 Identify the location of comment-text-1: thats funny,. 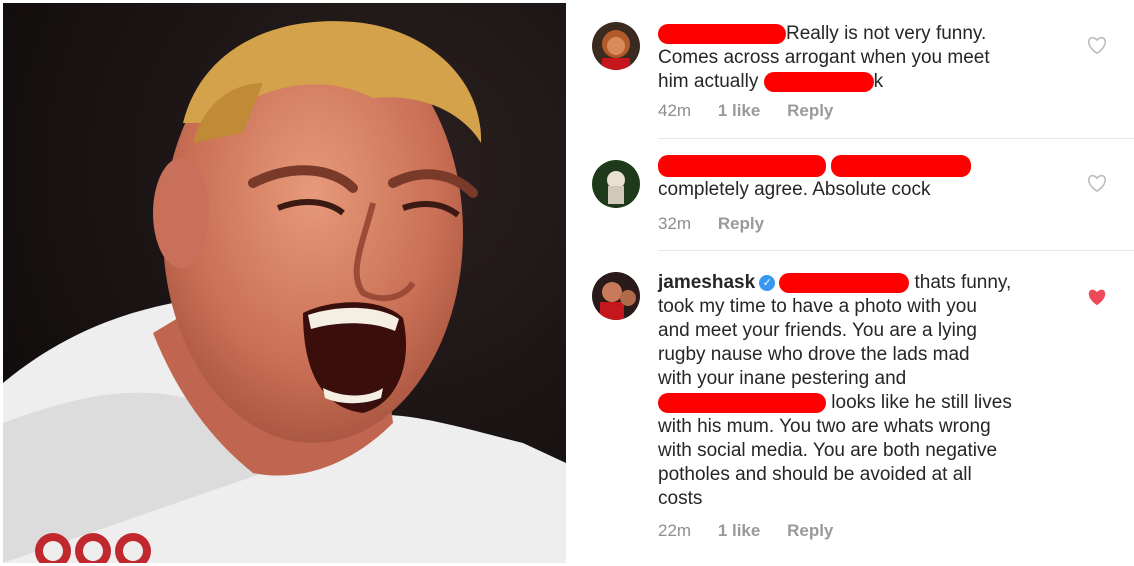
(963, 282).